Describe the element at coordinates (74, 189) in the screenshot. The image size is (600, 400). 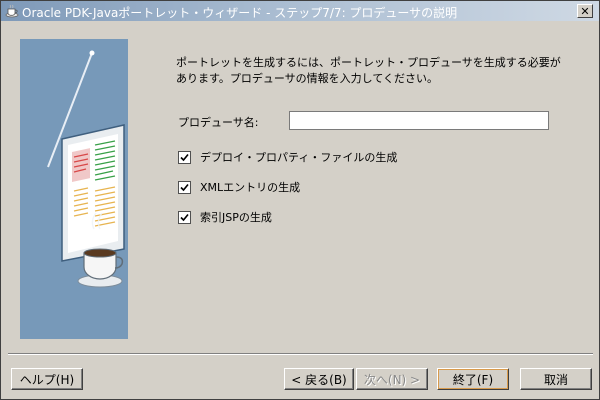
I see `wizard-illustration` at that location.